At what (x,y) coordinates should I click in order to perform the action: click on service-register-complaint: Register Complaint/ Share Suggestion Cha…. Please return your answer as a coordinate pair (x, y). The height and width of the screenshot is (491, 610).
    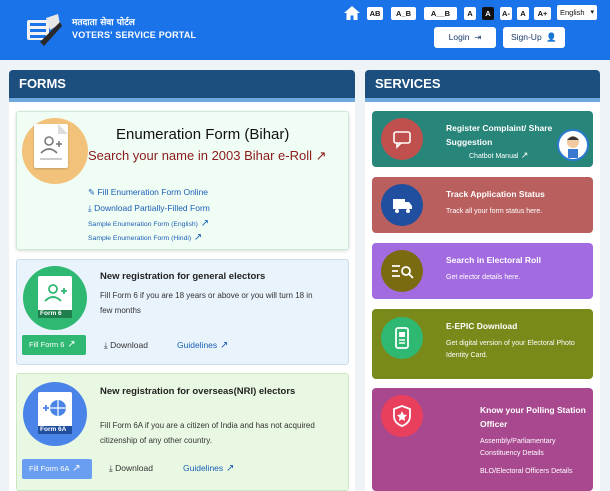
    Looking at the image, I should click on (482, 139).